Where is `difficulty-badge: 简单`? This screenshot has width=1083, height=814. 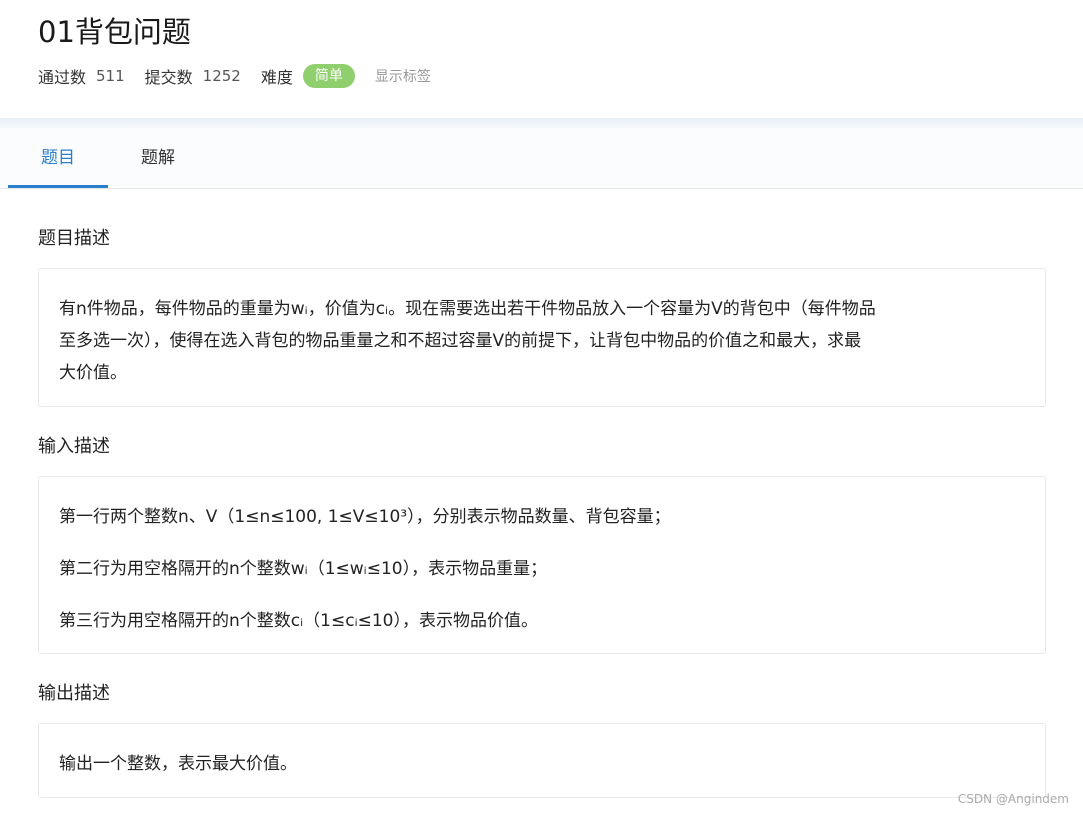 difficulty-badge: 简单 is located at coordinates (328, 76).